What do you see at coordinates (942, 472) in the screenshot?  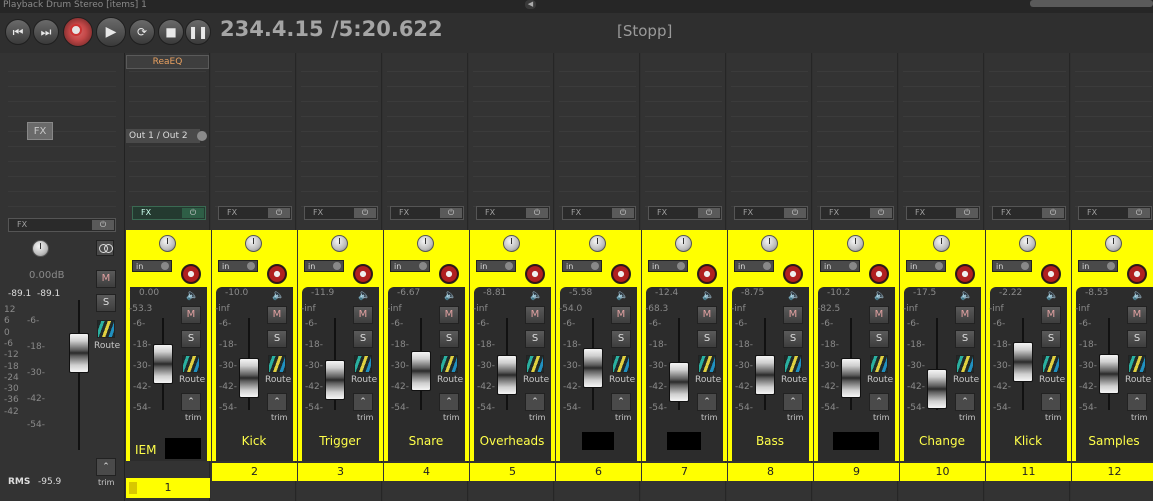 I see `track-number-bar: 10` at bounding box center [942, 472].